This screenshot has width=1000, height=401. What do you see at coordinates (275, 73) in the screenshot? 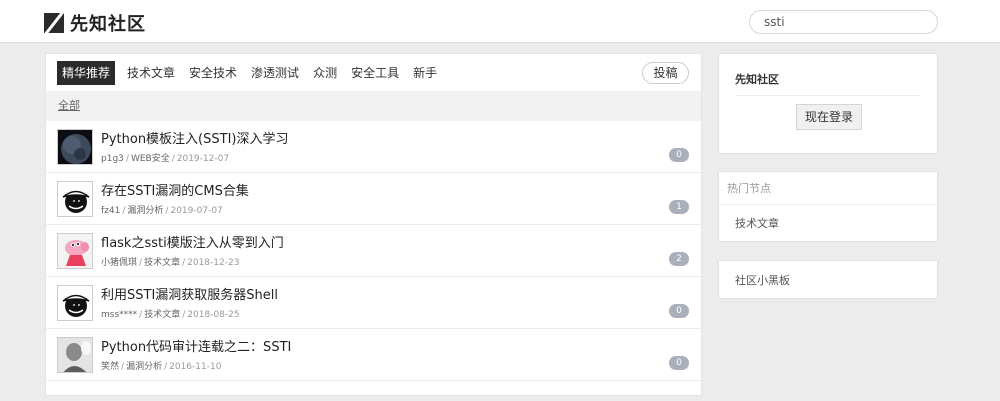
I see `tab-pentest: 渗透测试` at bounding box center [275, 73].